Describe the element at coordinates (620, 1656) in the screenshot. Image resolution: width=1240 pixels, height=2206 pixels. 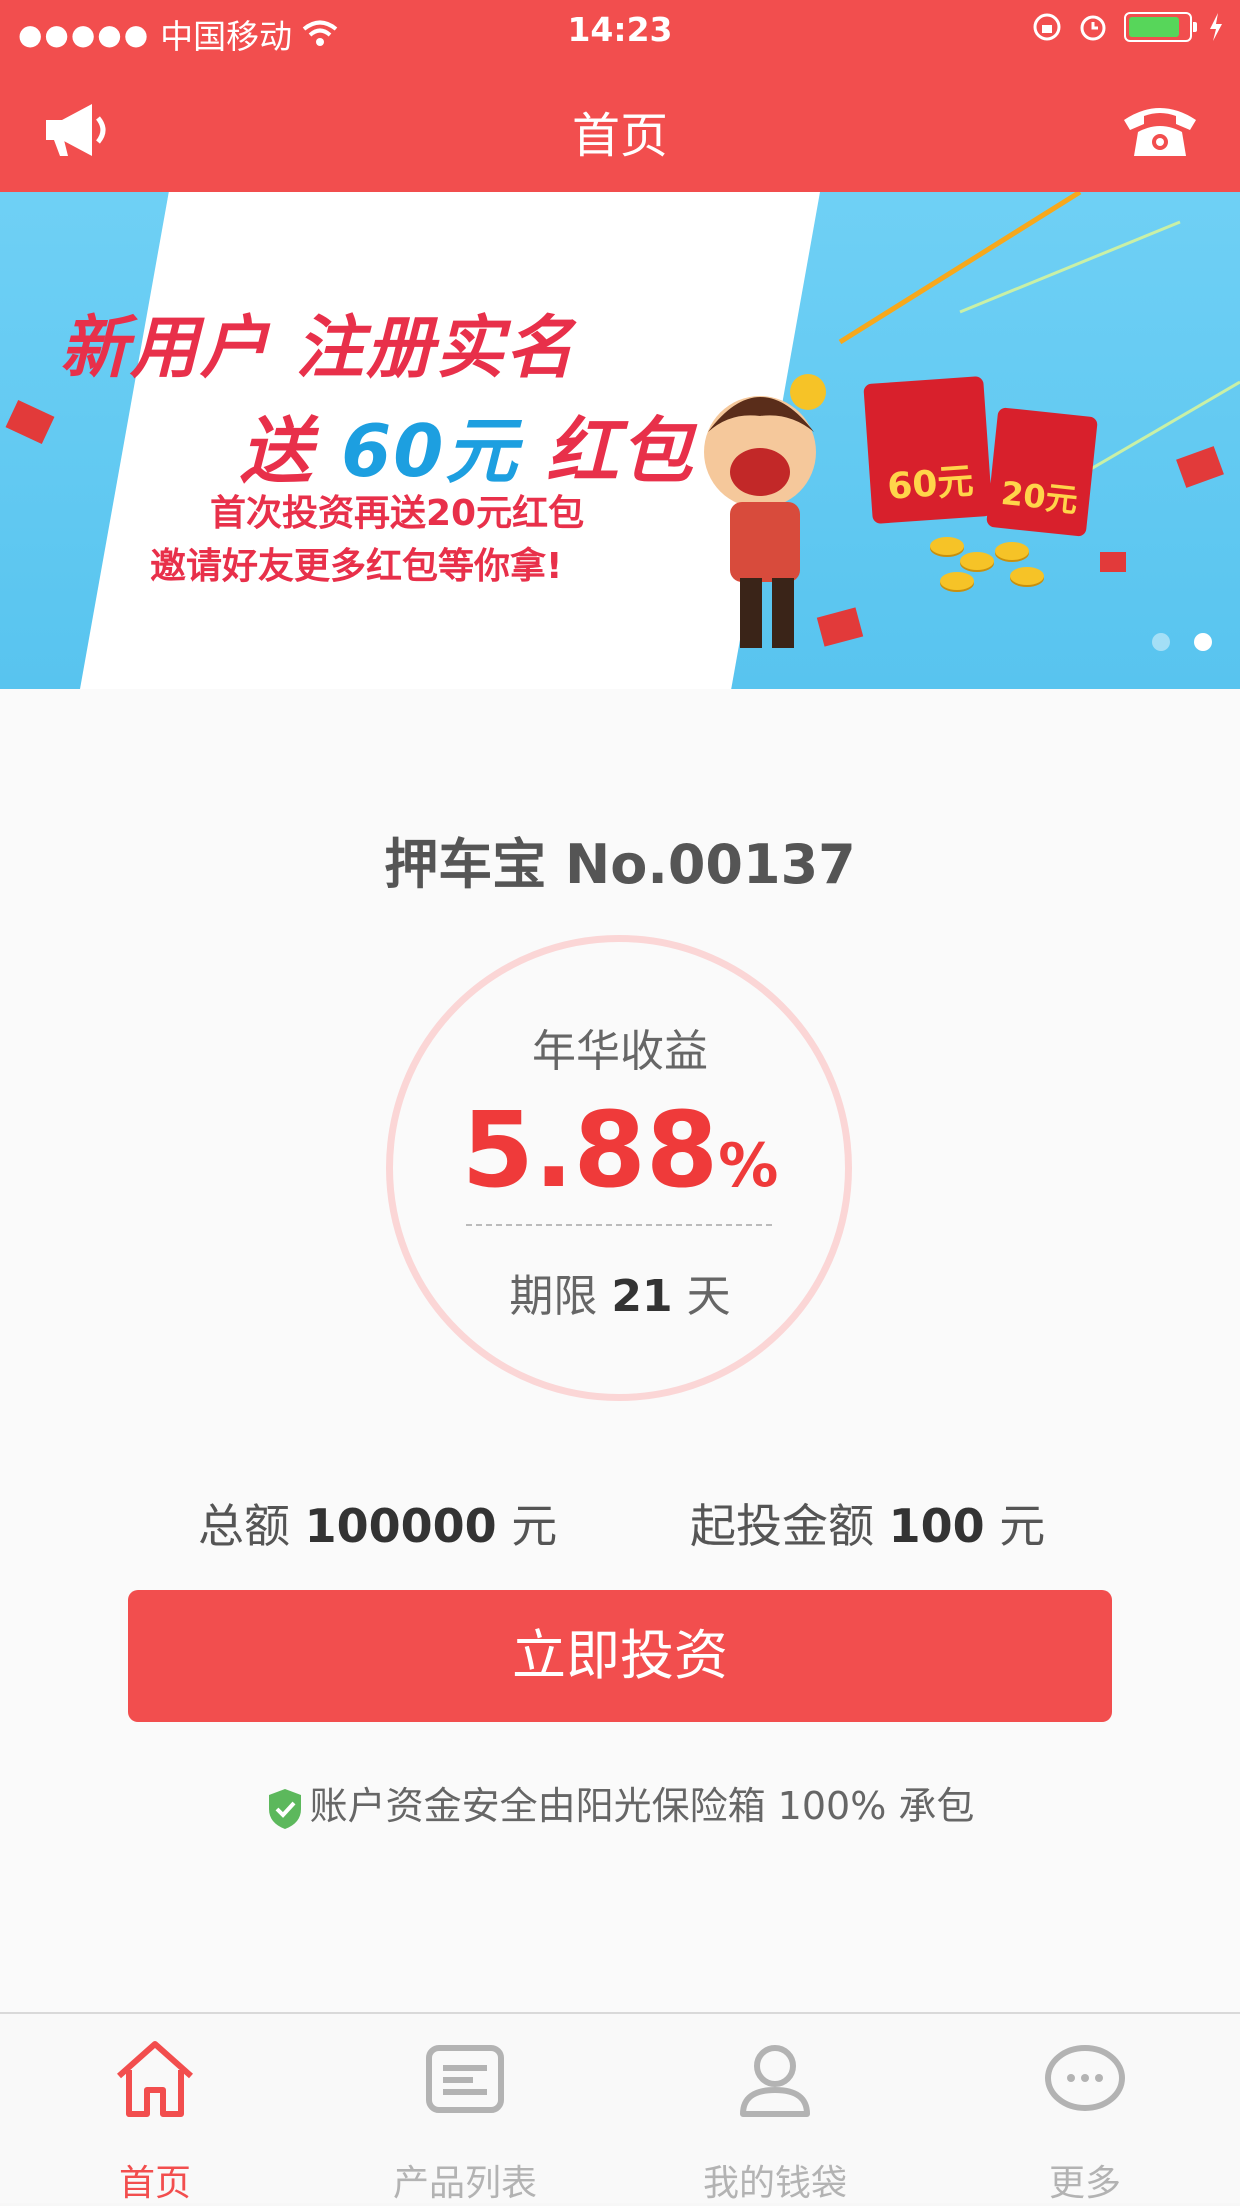
I see `invest-now-button: 立即投资` at that location.